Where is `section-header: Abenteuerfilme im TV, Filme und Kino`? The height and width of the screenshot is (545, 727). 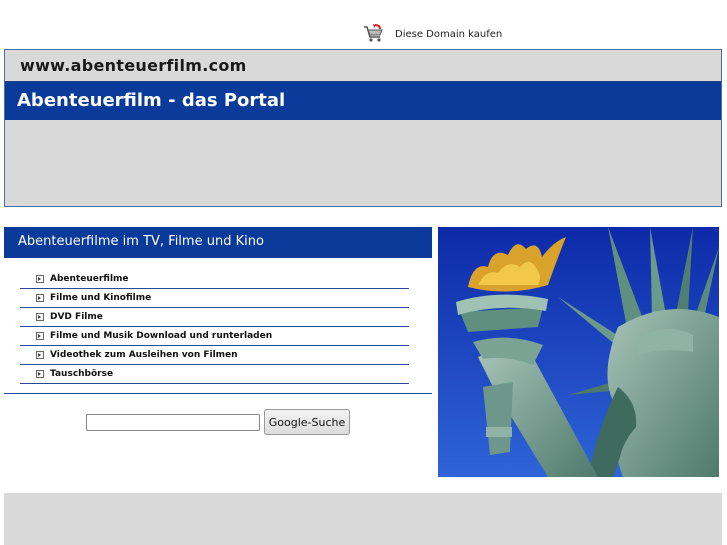 section-header: Abenteuerfilme im TV, Filme und Kino is located at coordinates (218, 242).